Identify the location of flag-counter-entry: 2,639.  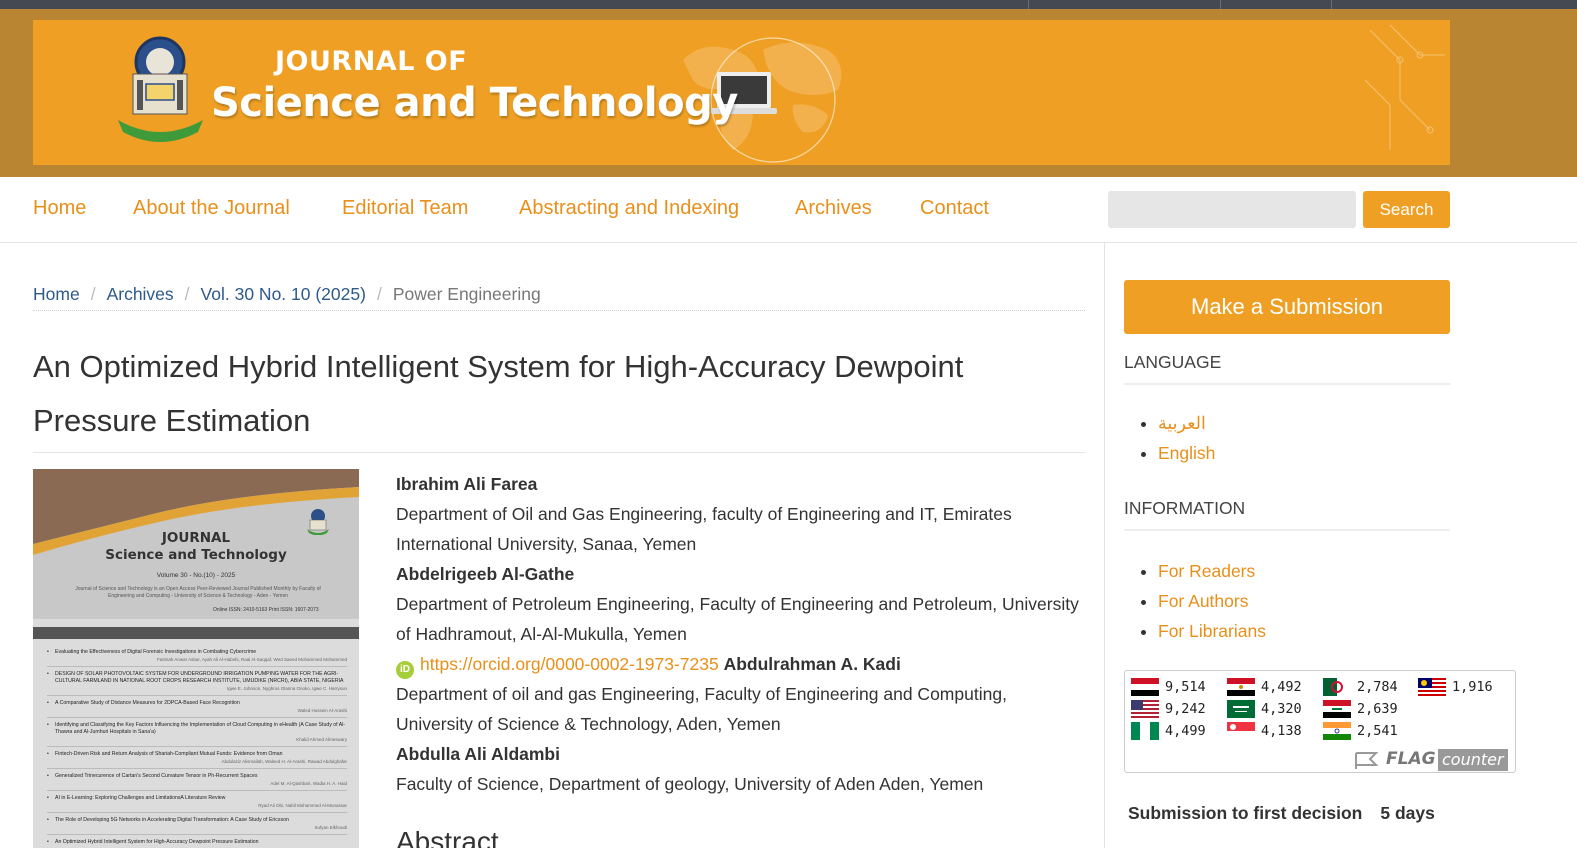
(1360, 709).